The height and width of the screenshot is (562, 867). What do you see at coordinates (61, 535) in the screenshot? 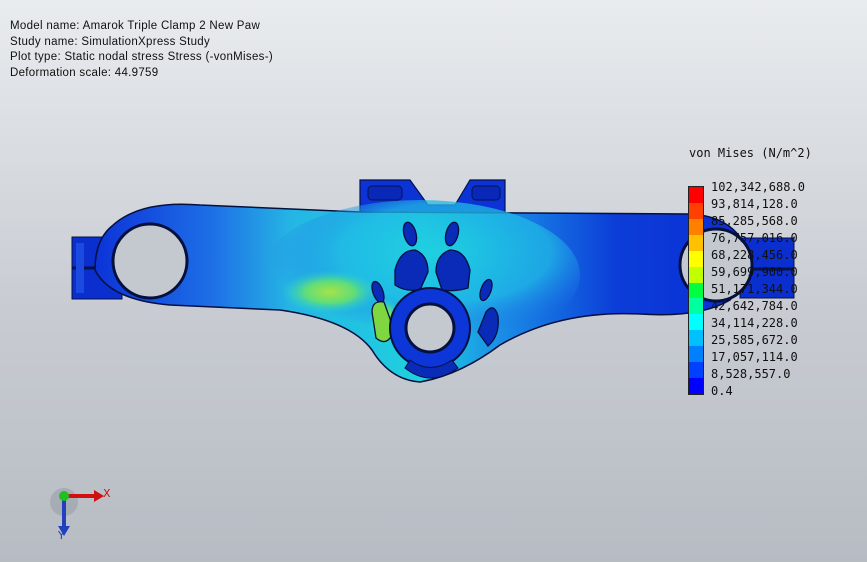
I see `triad-y-label: Y` at bounding box center [61, 535].